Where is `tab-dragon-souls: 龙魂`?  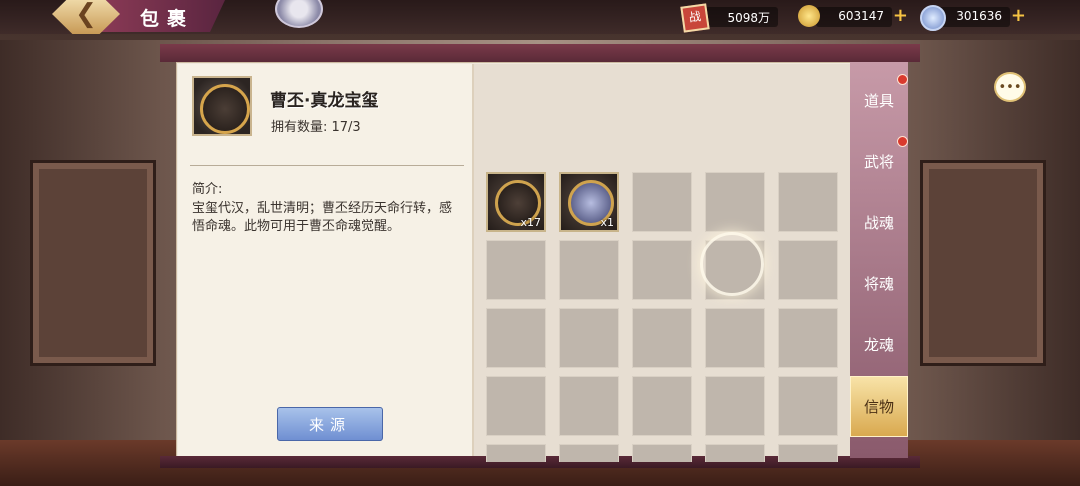
tab-dragon-souls: 龙魂 is located at coordinates (879, 344).